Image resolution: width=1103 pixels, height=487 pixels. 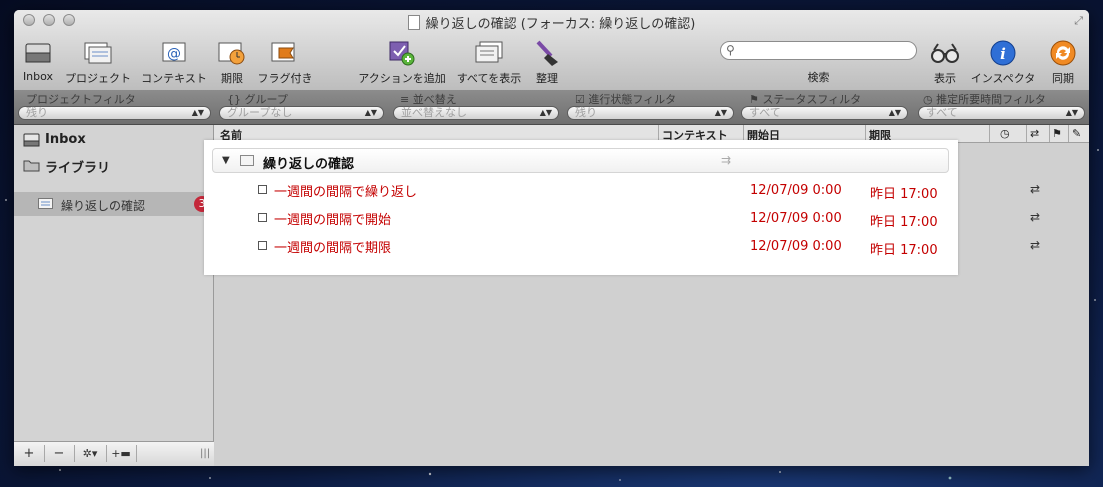 I want to click on inspector-toolbar-button: i インスペクタ, so click(x=1003, y=63).